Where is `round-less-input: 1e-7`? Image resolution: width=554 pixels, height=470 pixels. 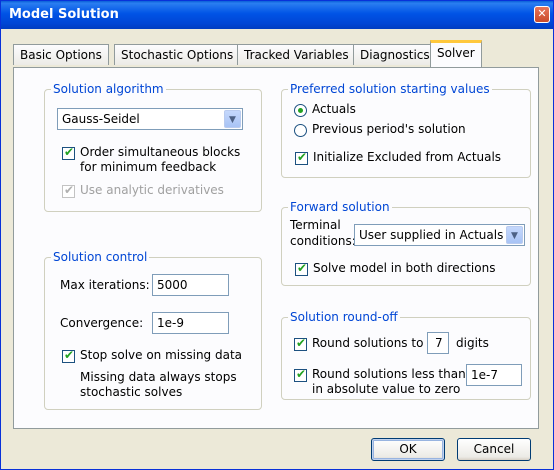
round-less-input: 1e-7 is located at coordinates (494, 375).